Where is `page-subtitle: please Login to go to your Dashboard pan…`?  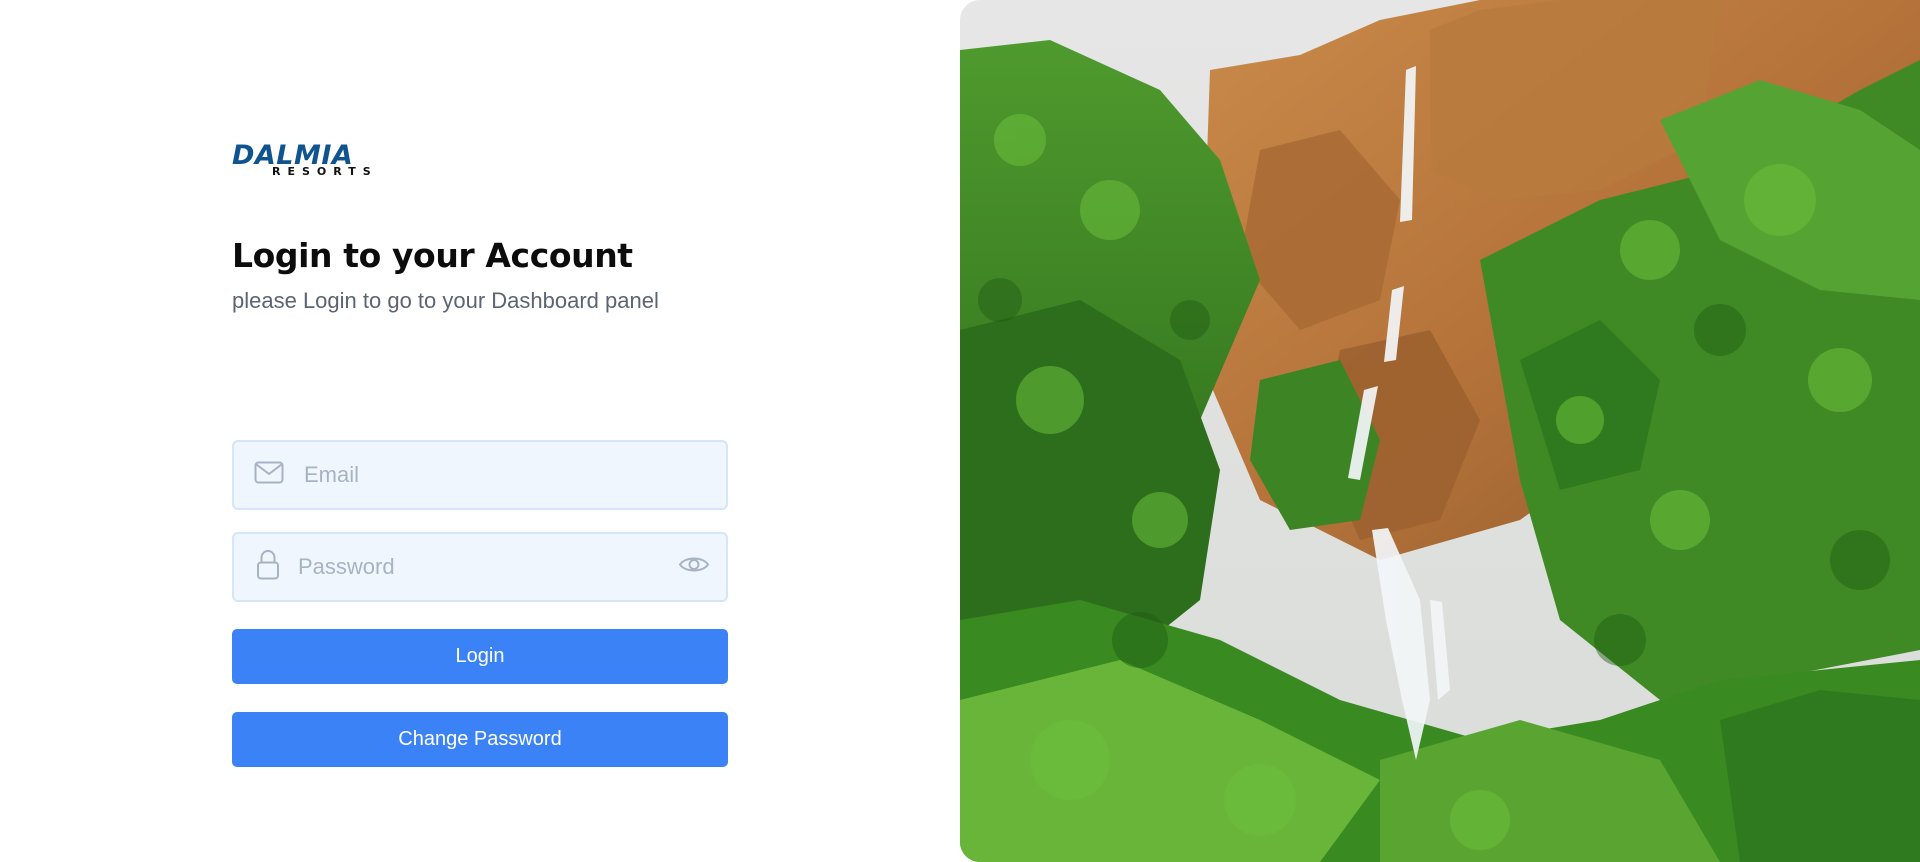 page-subtitle: please Login to go to your Dashboard pan… is located at coordinates (445, 300).